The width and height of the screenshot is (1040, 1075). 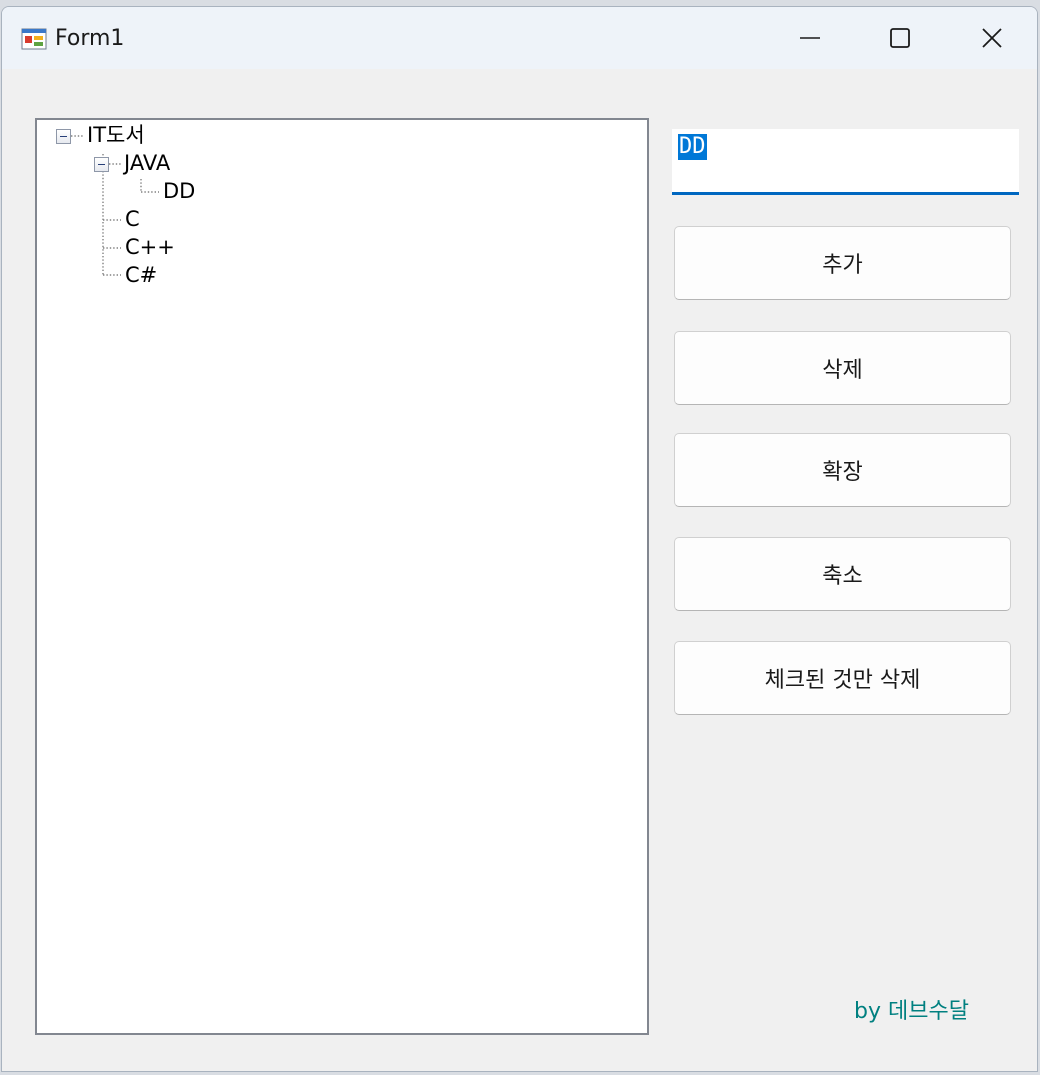 I want to click on close-icon, so click(x=992, y=38).